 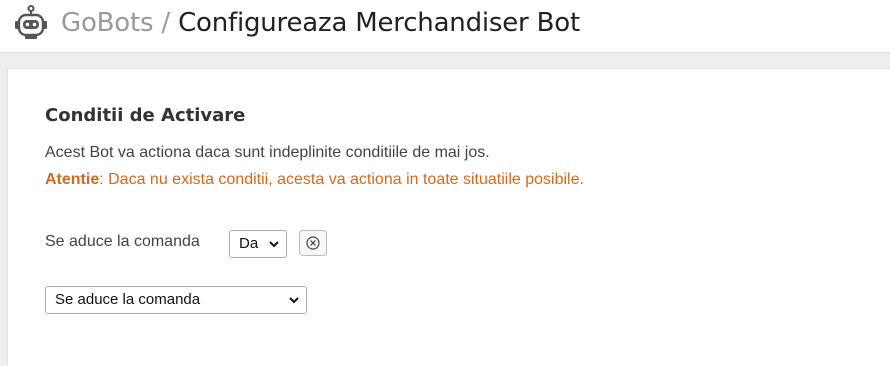 What do you see at coordinates (249, 243) in the screenshot?
I see `condition-value: Da` at bounding box center [249, 243].